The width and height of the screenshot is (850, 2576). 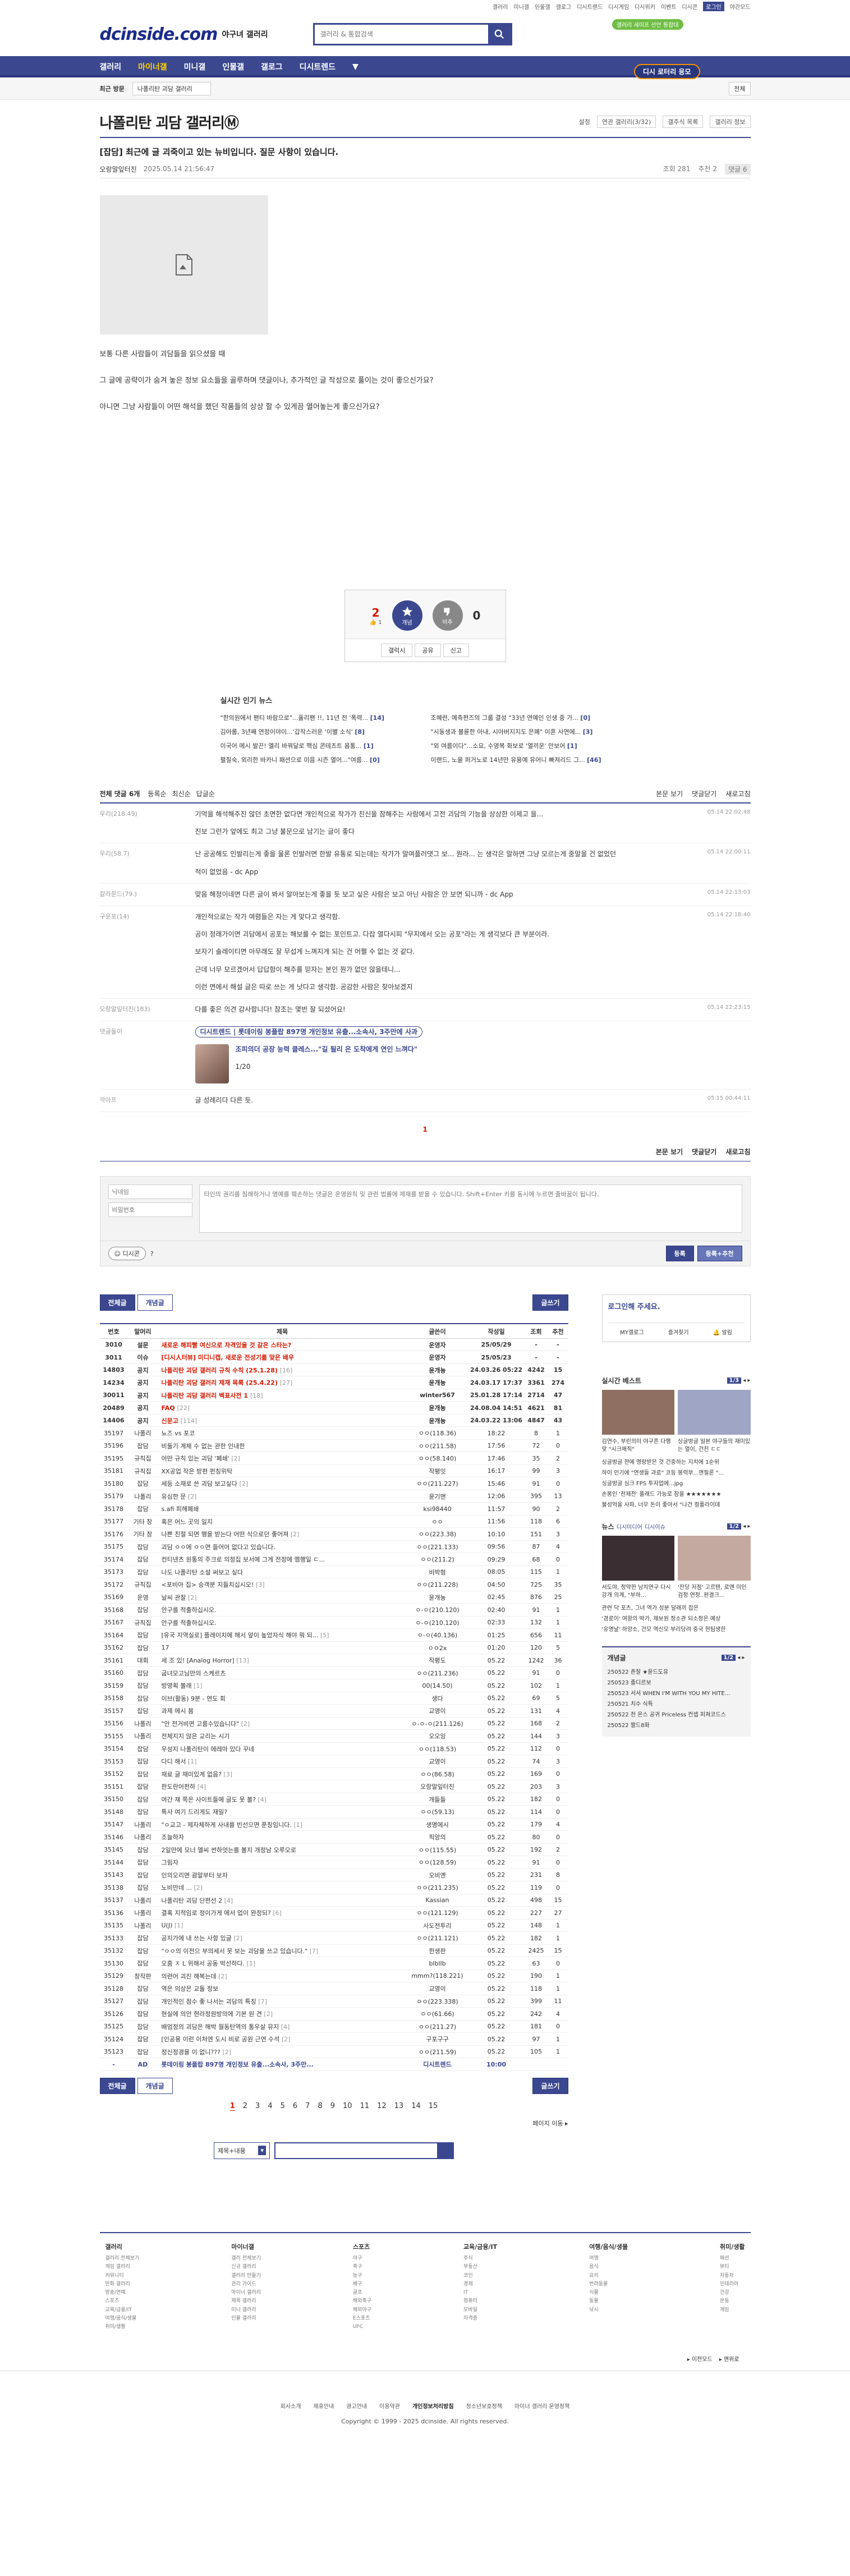 What do you see at coordinates (437, 2039) in the screenshot?
I see `post-writer: 구포구구` at bounding box center [437, 2039].